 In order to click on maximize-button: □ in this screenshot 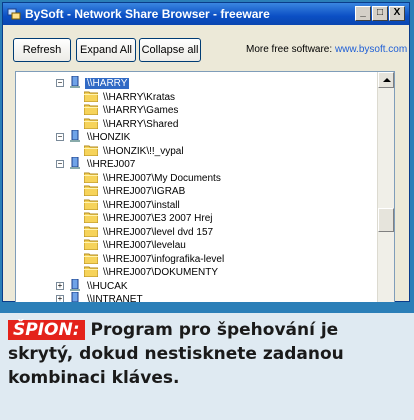, I will do `click(380, 13)`.